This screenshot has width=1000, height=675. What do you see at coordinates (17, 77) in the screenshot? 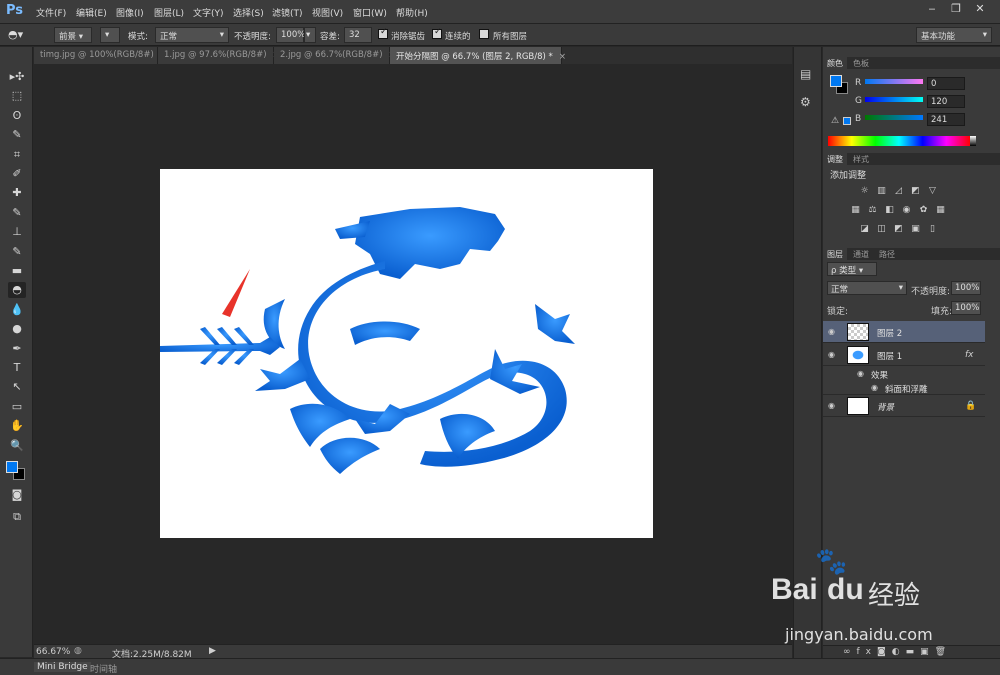
I see `move-icon: ▸✣` at bounding box center [17, 77].